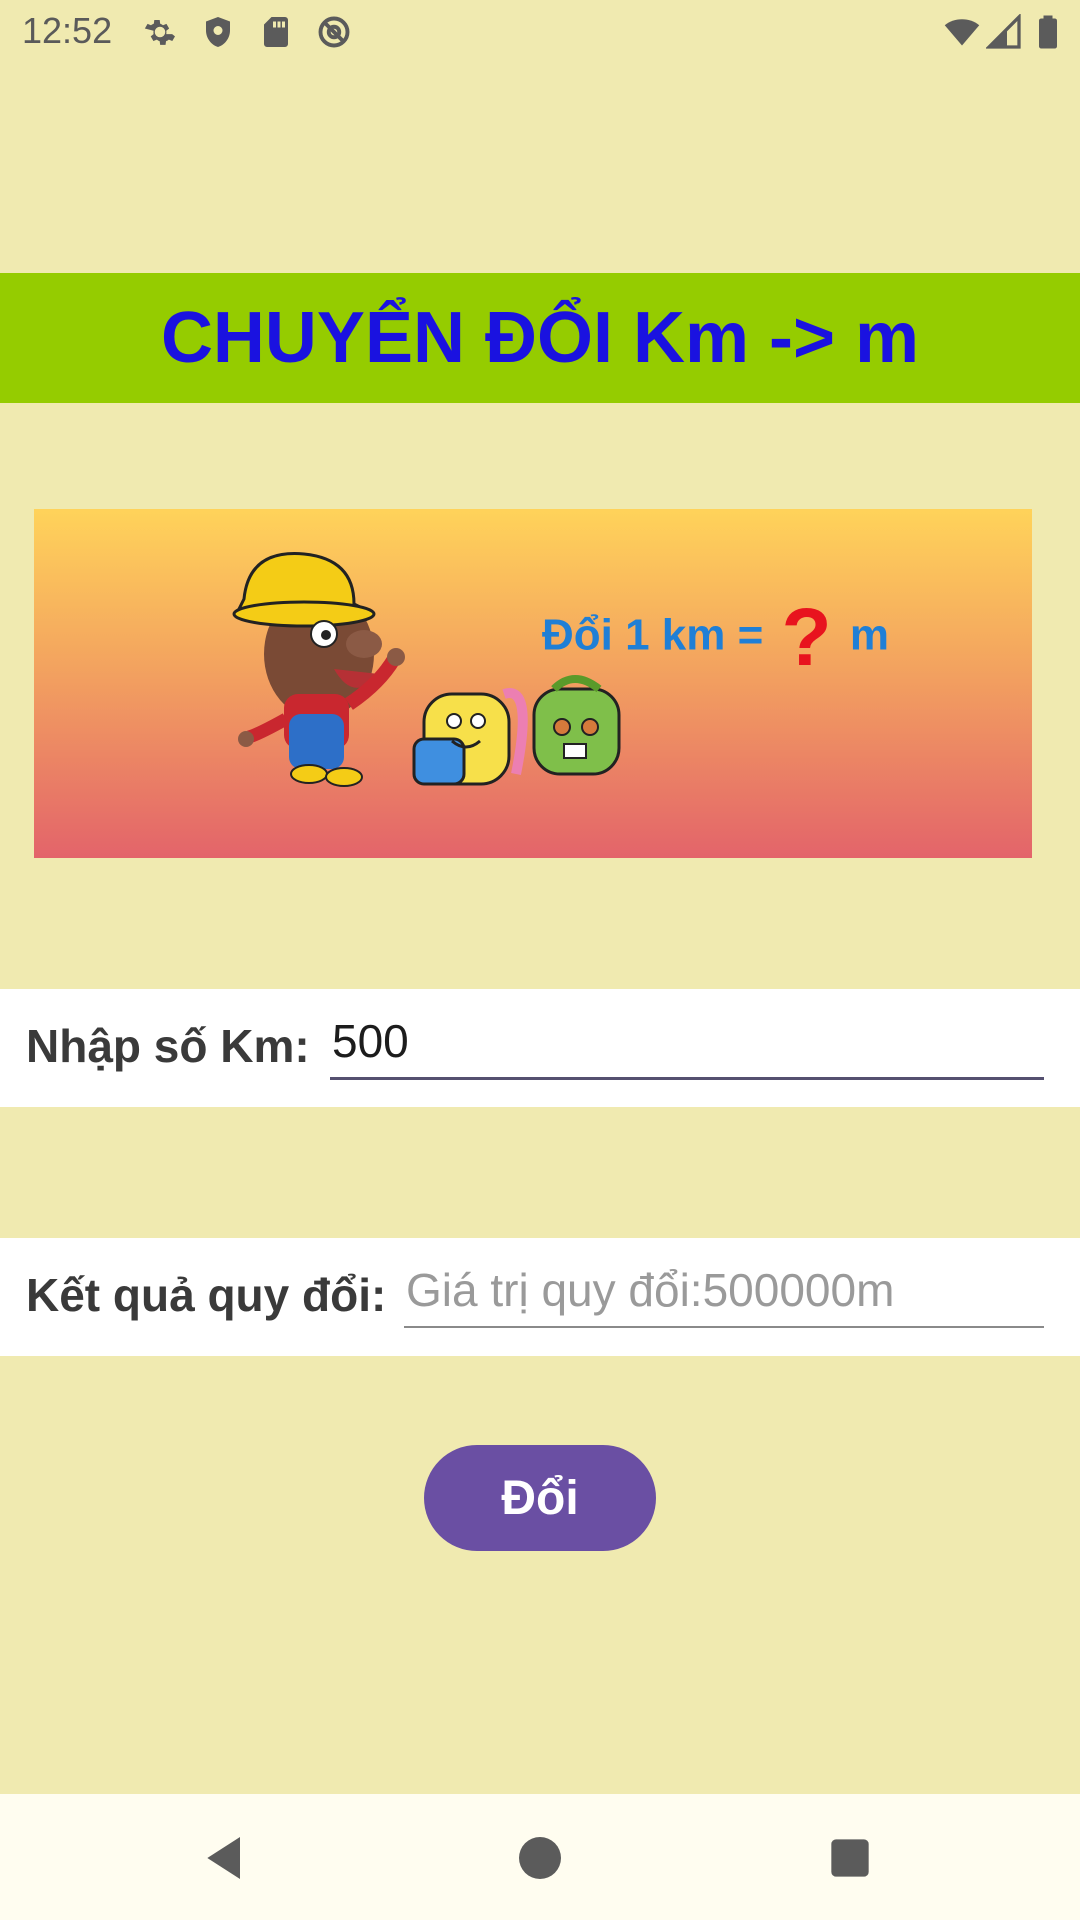 The image size is (1080, 1920). Describe the element at coordinates (576, 725) in the screenshot. I see `green-backpack` at that location.